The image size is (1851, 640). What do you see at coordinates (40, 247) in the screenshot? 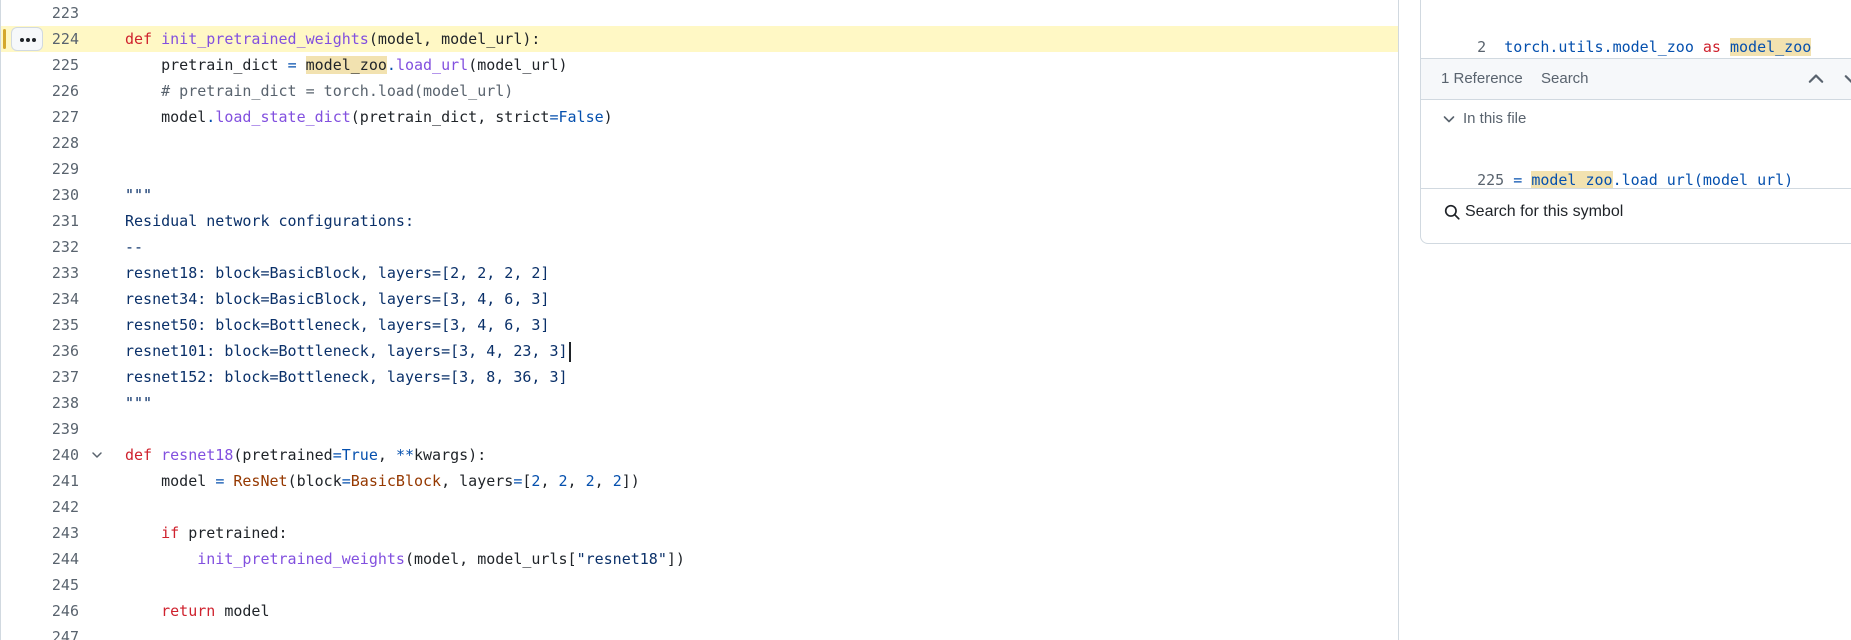
I see `line-number: 232` at bounding box center [40, 247].